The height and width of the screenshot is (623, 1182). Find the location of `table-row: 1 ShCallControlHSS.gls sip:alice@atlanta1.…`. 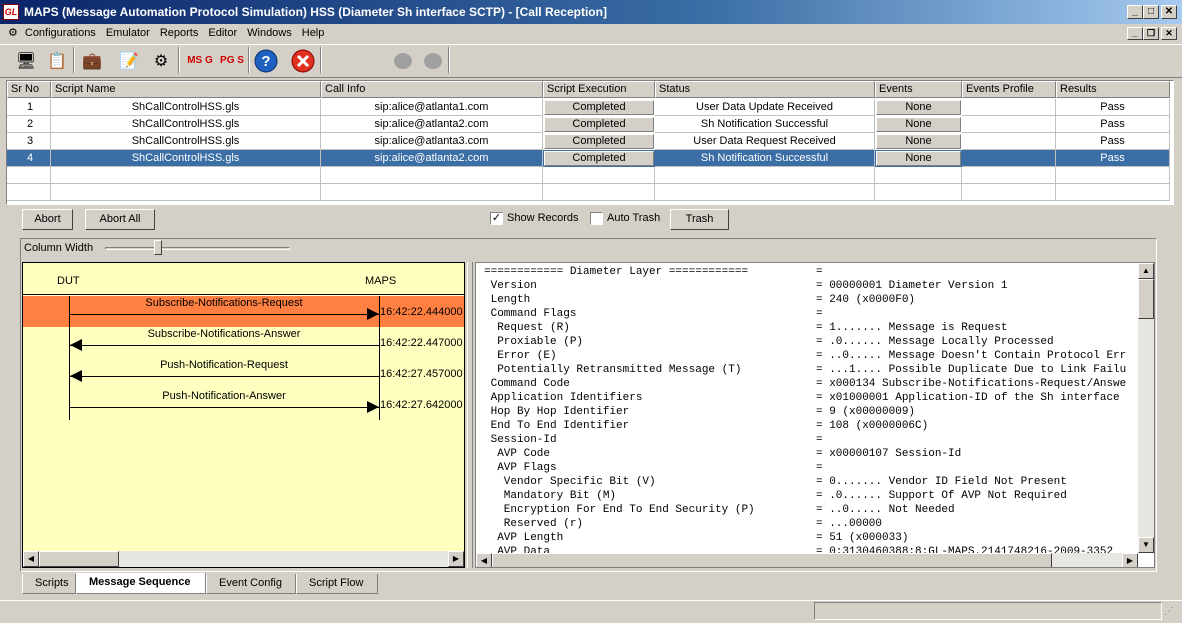

table-row: 1 ShCallControlHSS.gls sip:alice@atlanta1.… is located at coordinates (588, 107).